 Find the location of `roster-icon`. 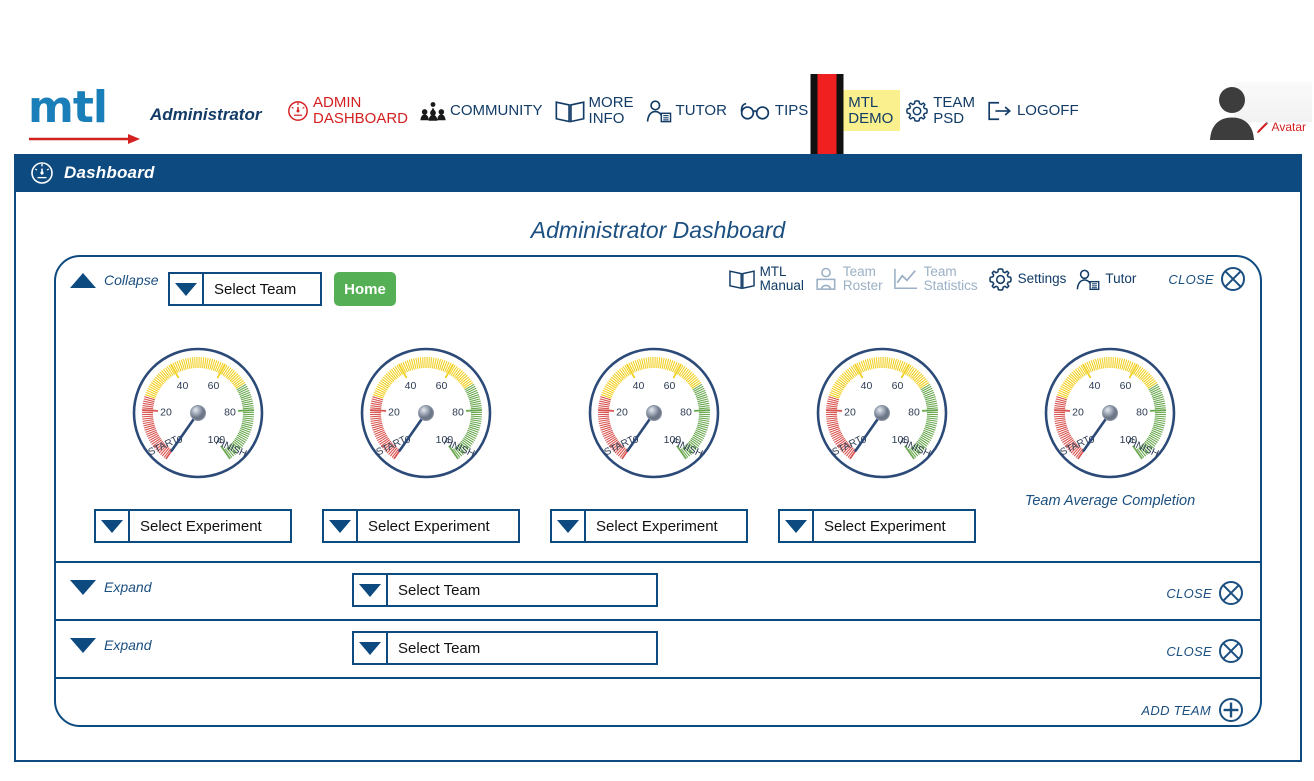

roster-icon is located at coordinates (826, 278).